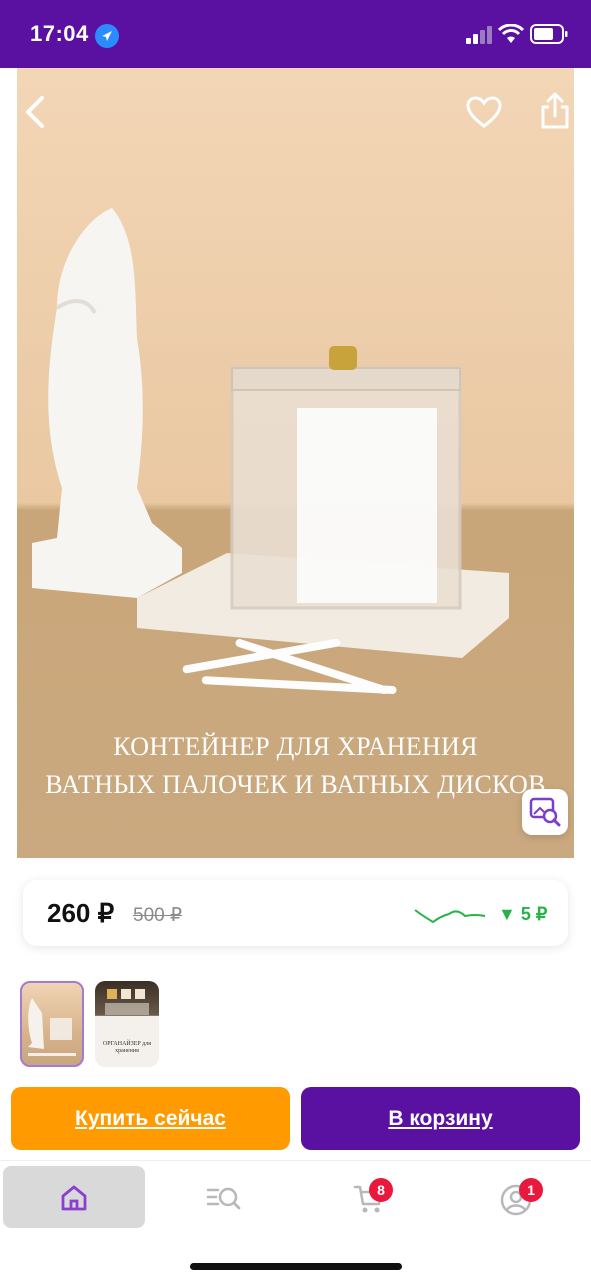 The image size is (591, 1280). What do you see at coordinates (450, 915) in the screenshot?
I see `price-trend-chart` at bounding box center [450, 915].